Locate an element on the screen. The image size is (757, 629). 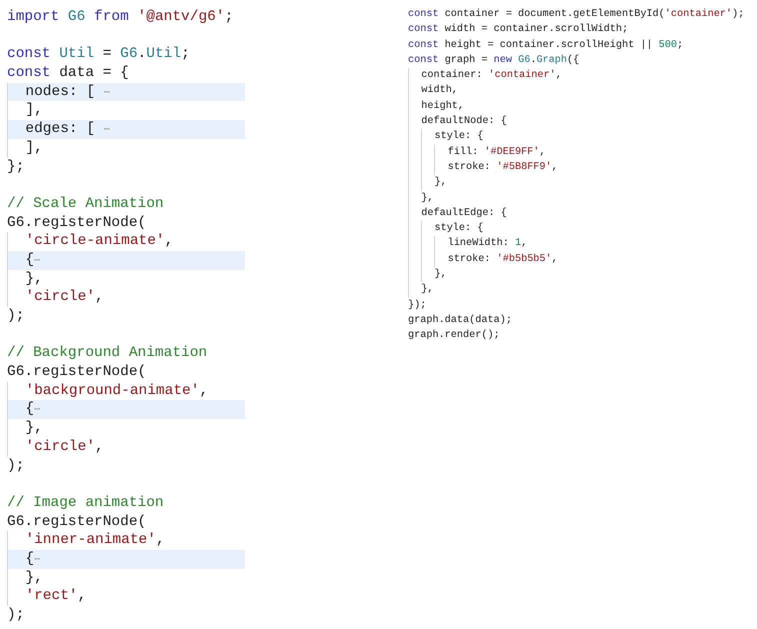
code-line: lineWidth: 1, is located at coordinates (576, 244).